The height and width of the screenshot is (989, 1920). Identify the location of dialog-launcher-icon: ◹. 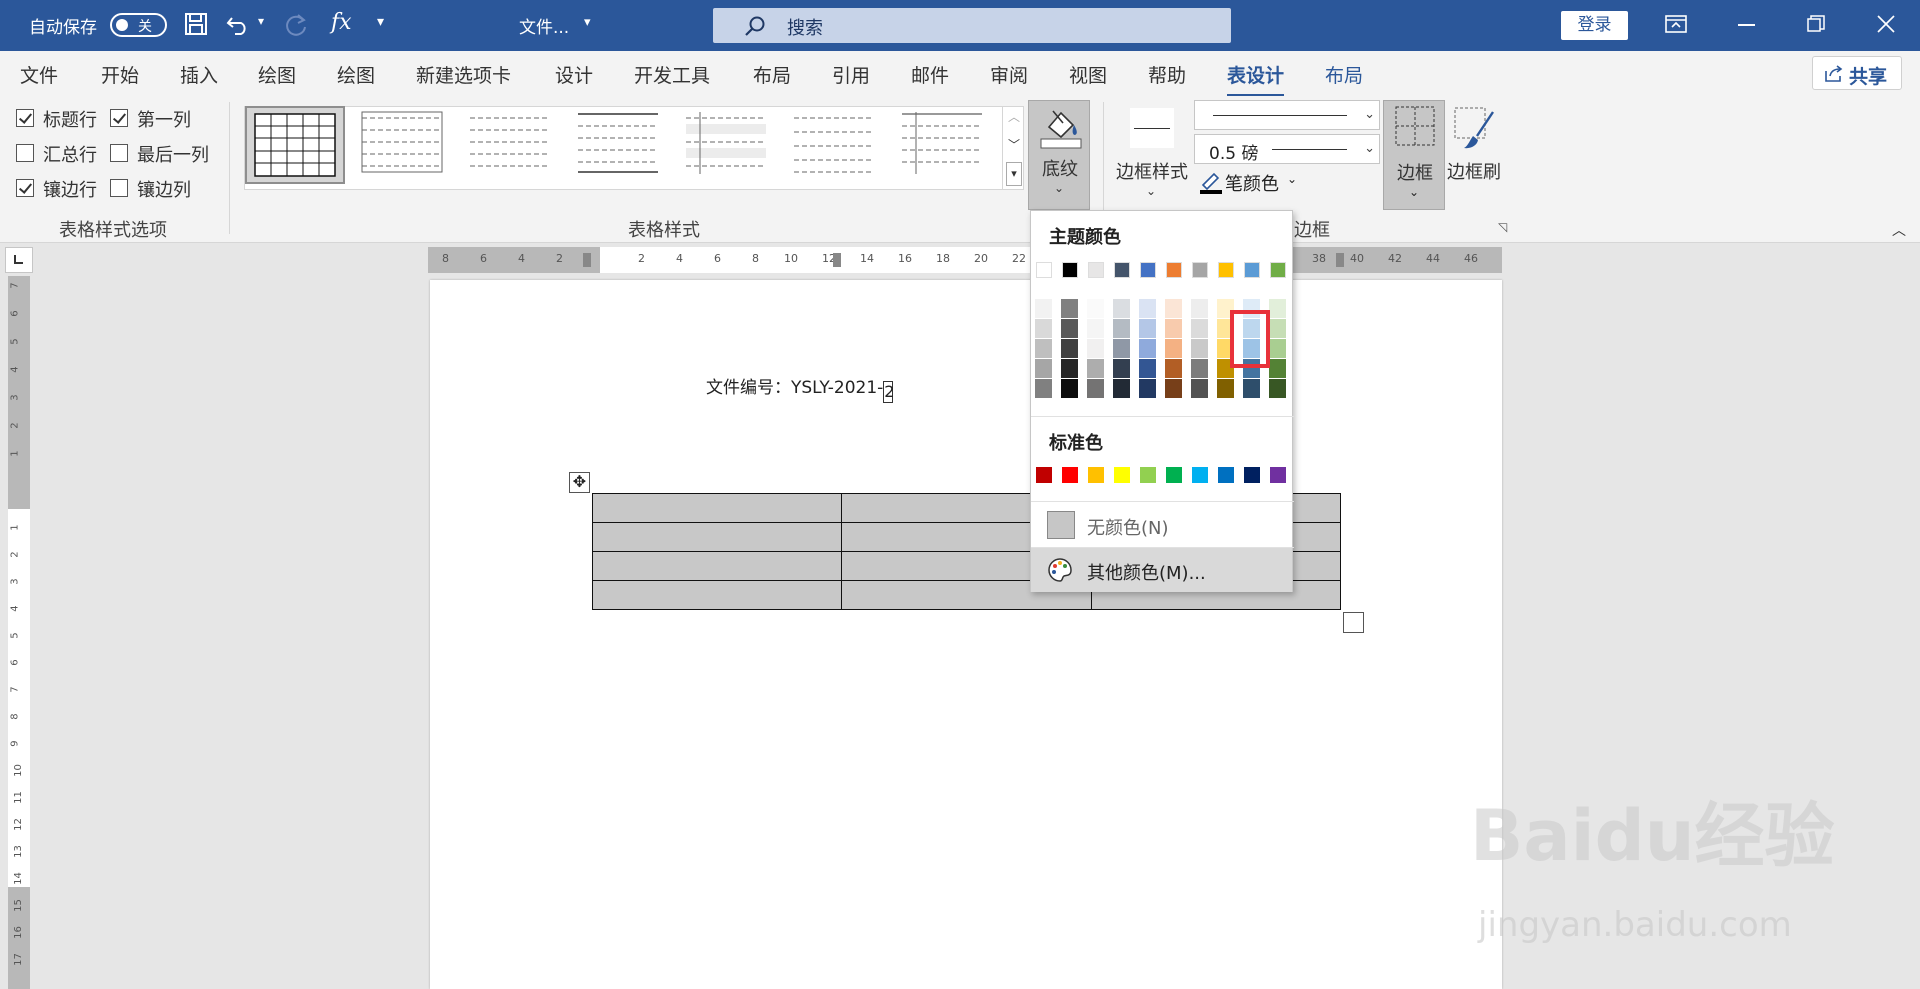
(1502, 227).